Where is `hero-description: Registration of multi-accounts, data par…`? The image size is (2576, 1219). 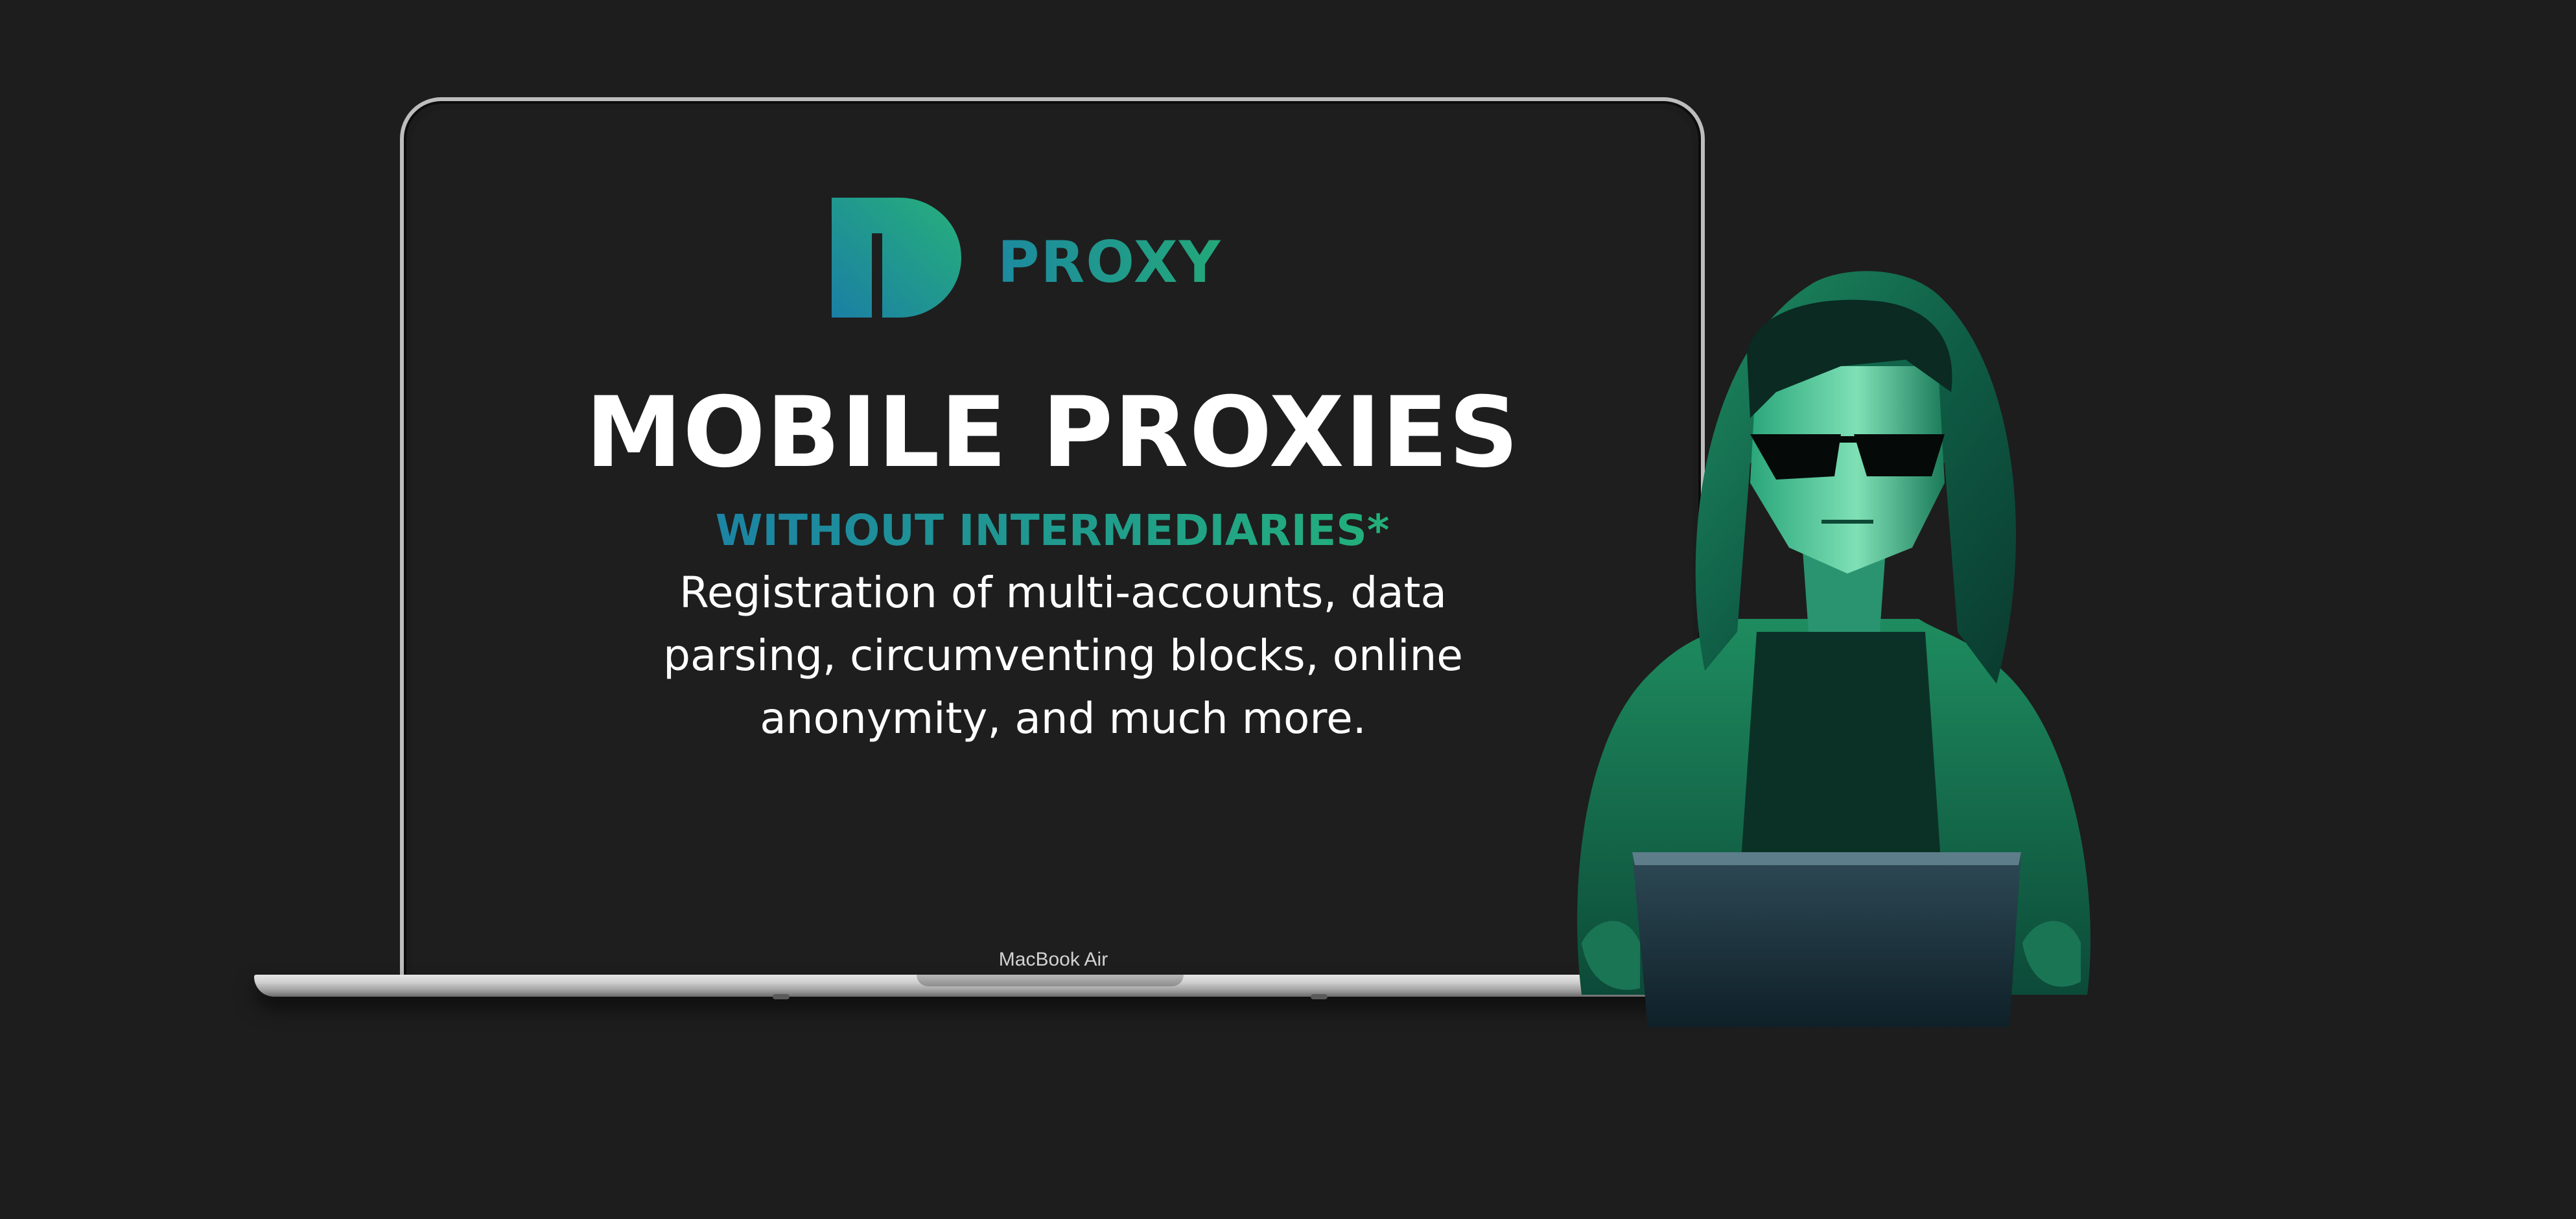
hero-description: Registration of multi-accounts, data par… is located at coordinates (1063, 655).